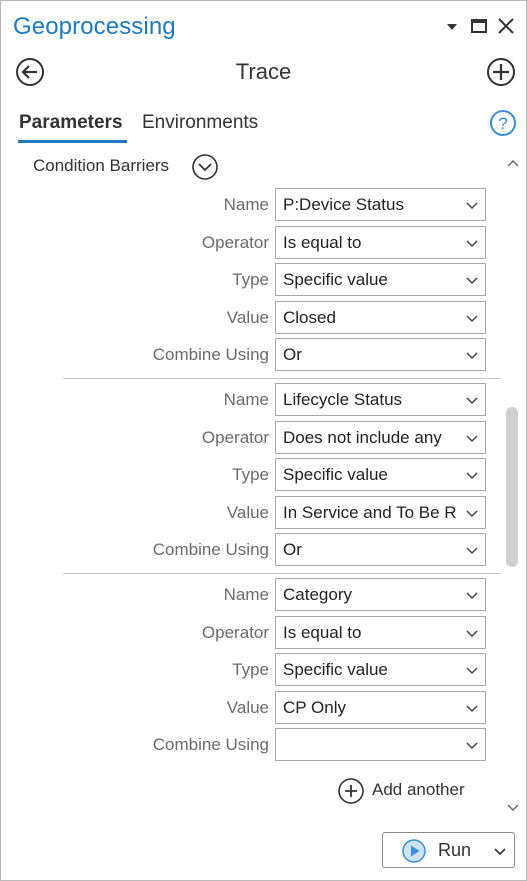 This screenshot has height=881, width=527. I want to click on barrier-2-name-select: Lifecycle Status, so click(380, 399).